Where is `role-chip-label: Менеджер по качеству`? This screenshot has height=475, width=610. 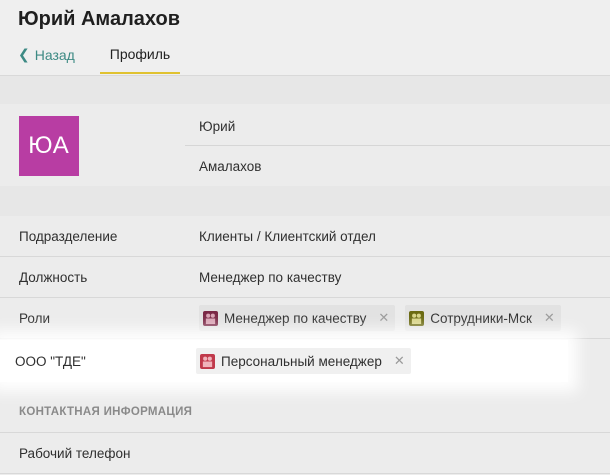 role-chip-label: Менеджер по качеству is located at coordinates (295, 318).